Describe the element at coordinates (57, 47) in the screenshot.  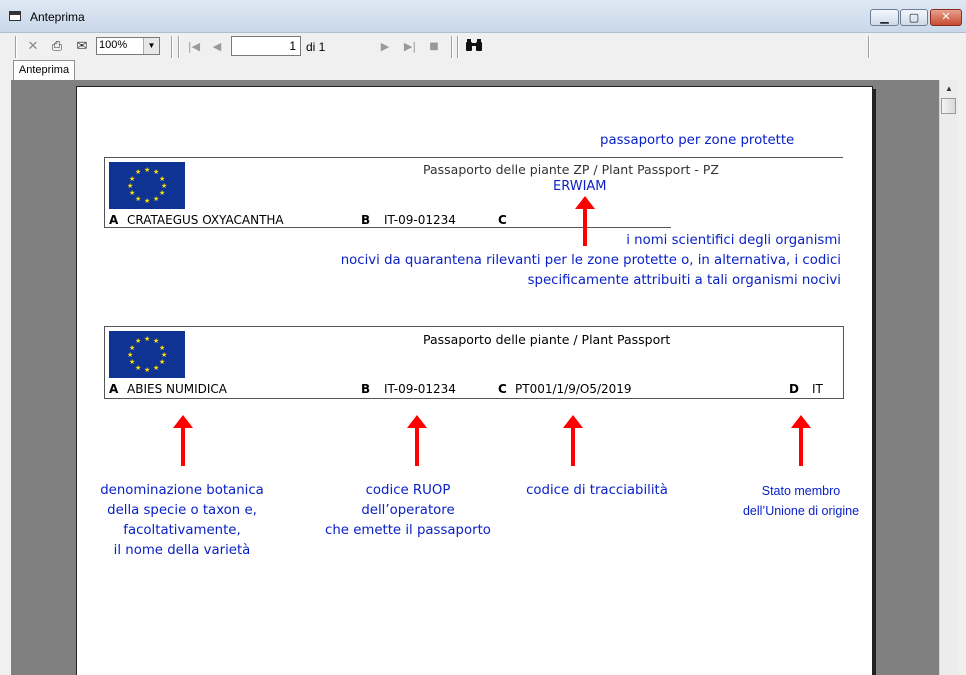
I see `print-icon: ⎙` at that location.